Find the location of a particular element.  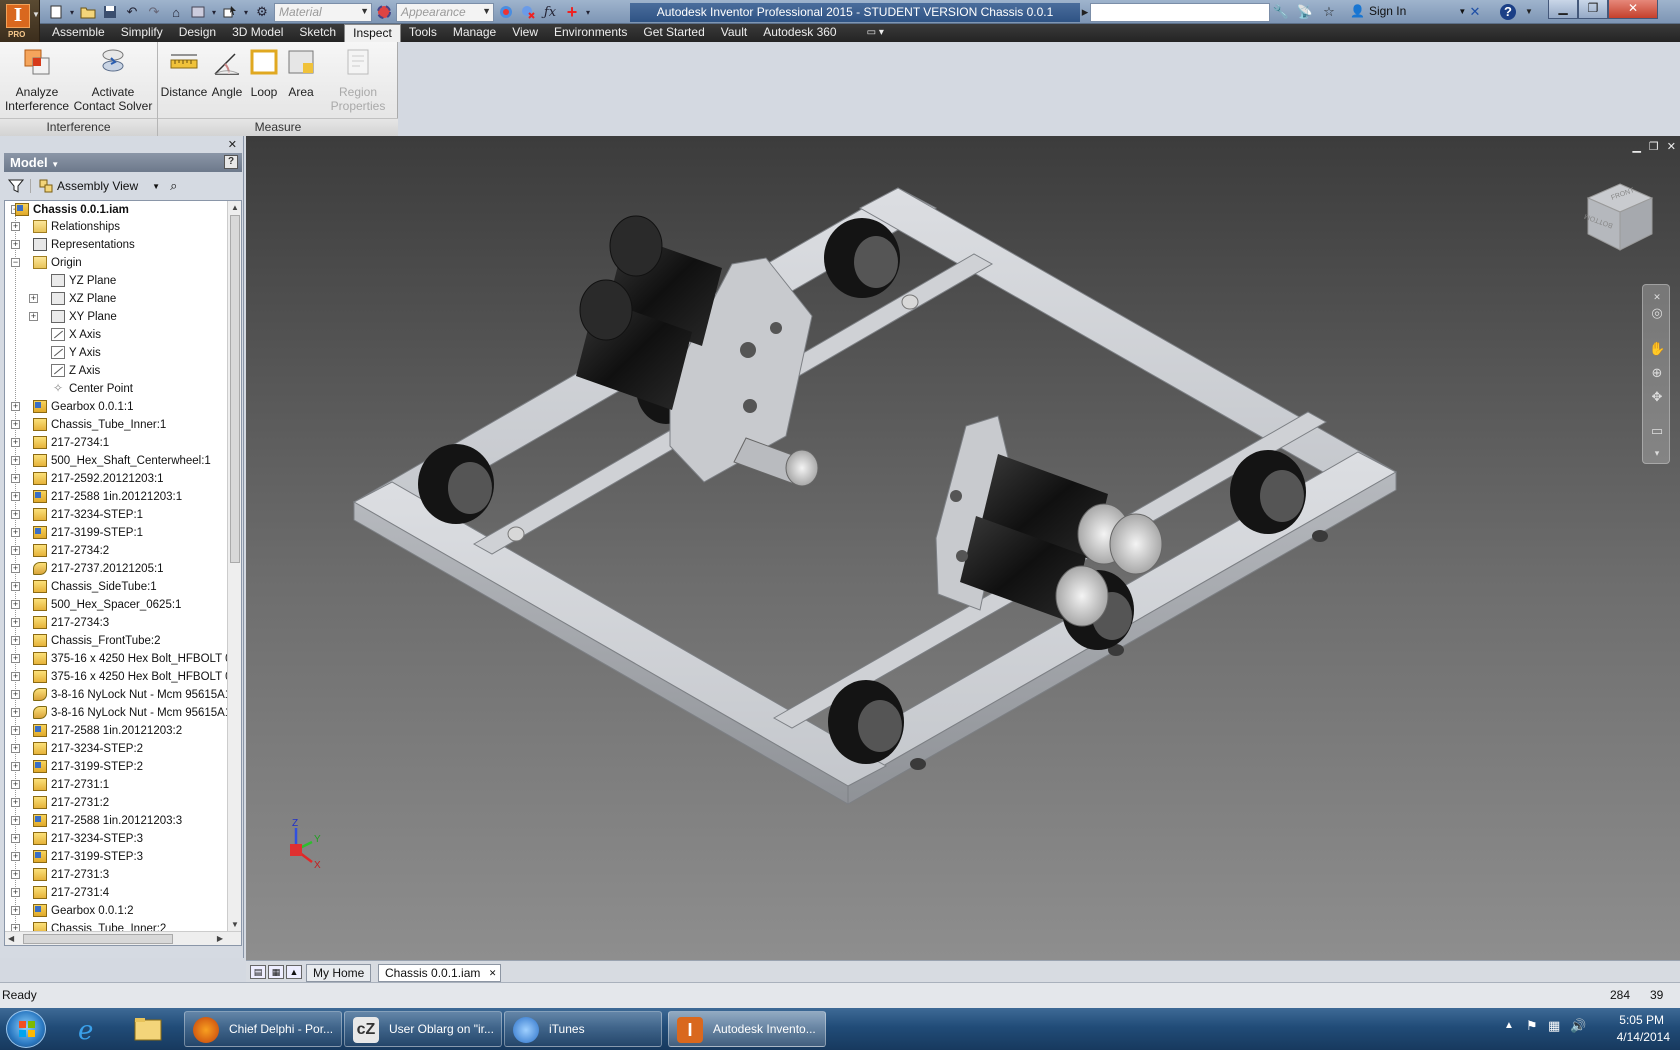

tab-chassis-document: Chassis 0.0.1.iam ✕ is located at coordinates (440, 973).